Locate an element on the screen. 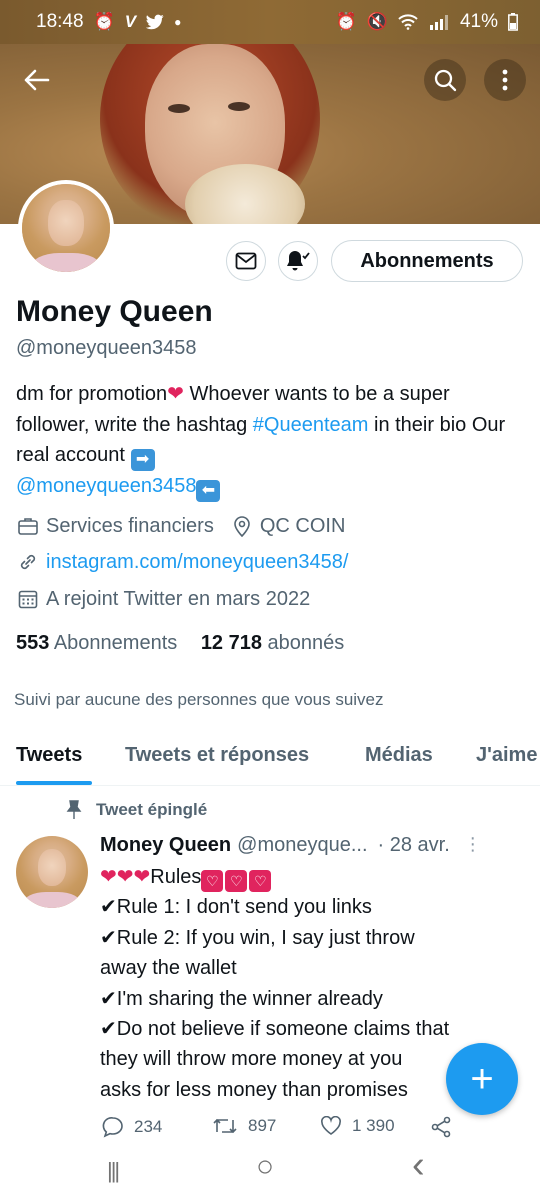 Image resolution: width=540 pixels, height=1200 pixels. signal-icon is located at coordinates (438, 22).